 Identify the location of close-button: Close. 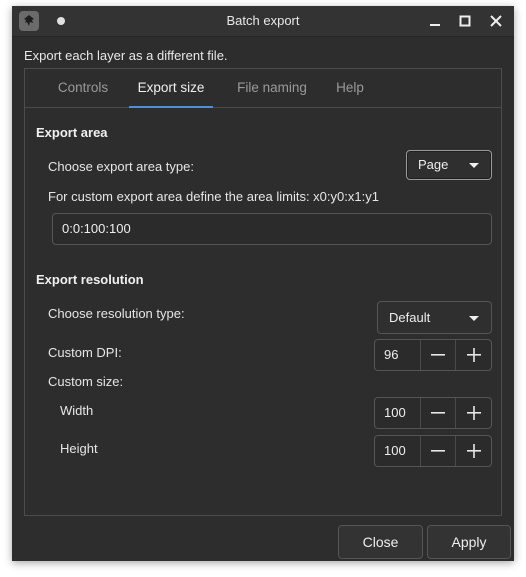
(380, 542).